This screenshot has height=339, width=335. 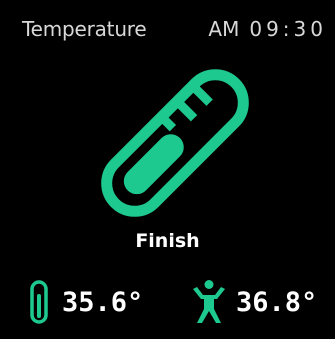 What do you see at coordinates (277, 302) in the screenshot?
I see `body-temperature-value: 36.8°` at bounding box center [277, 302].